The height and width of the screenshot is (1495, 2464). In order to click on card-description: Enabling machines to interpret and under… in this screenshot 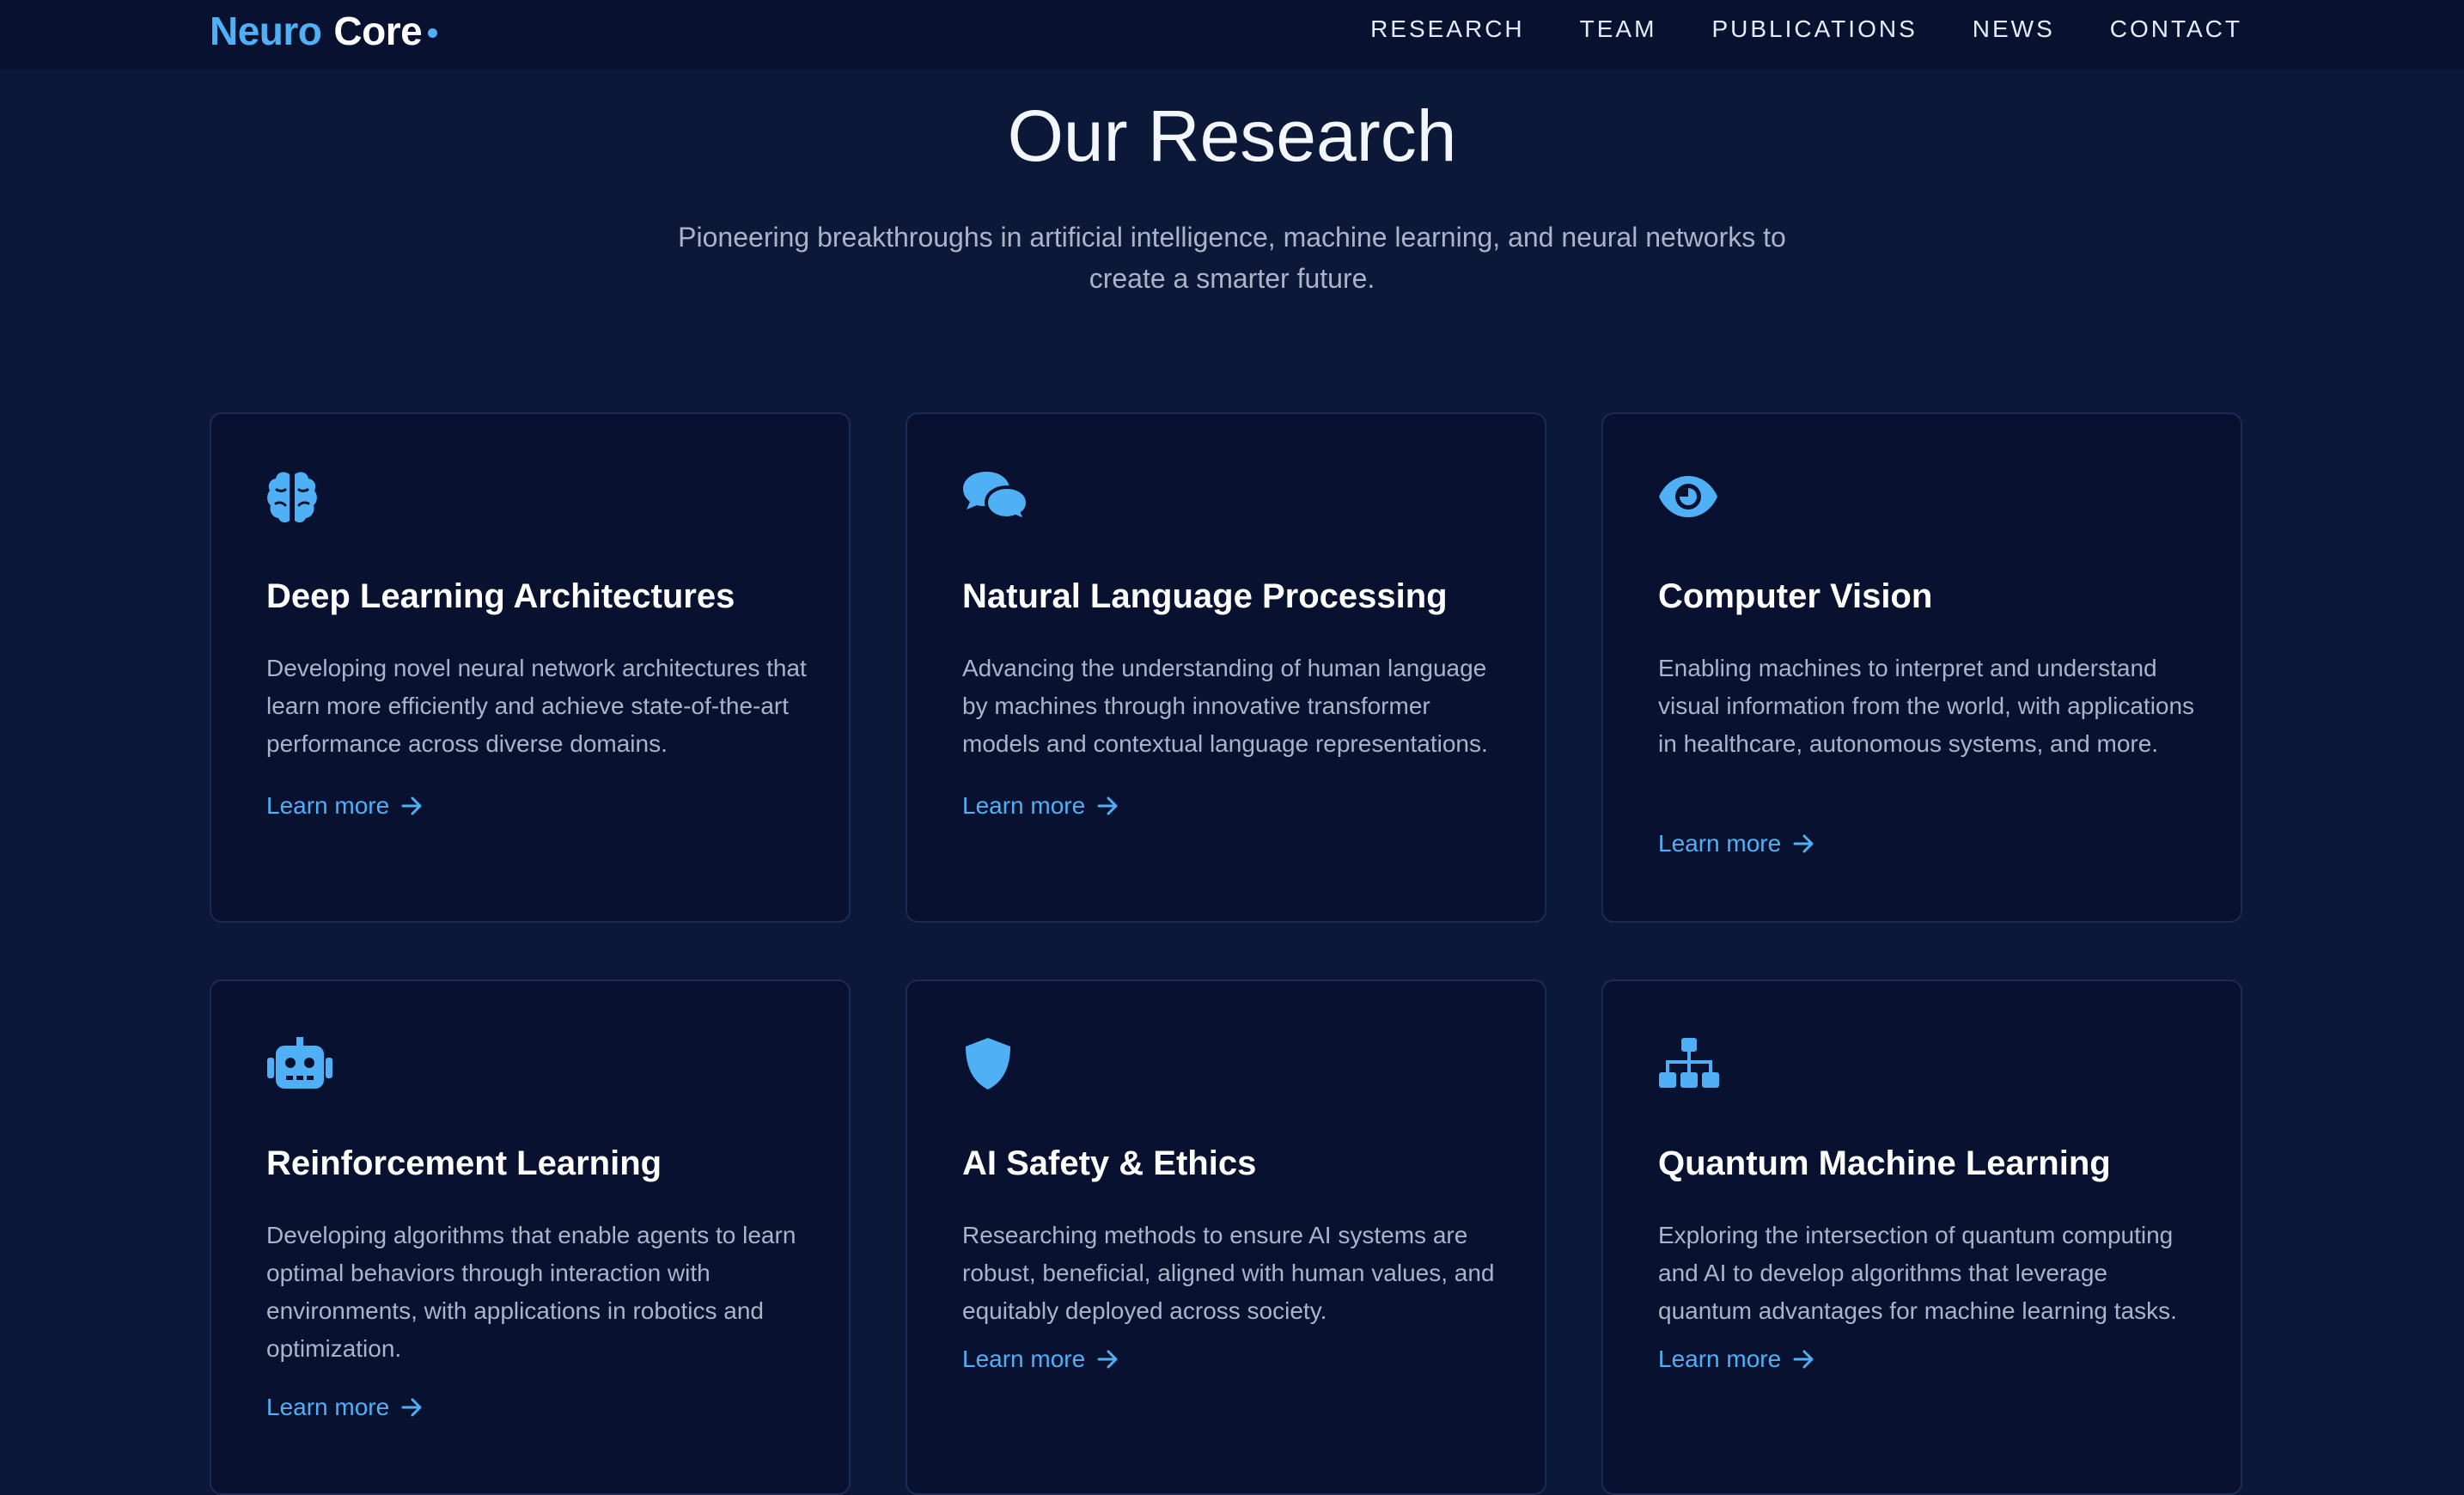, I will do `click(1926, 706)`.